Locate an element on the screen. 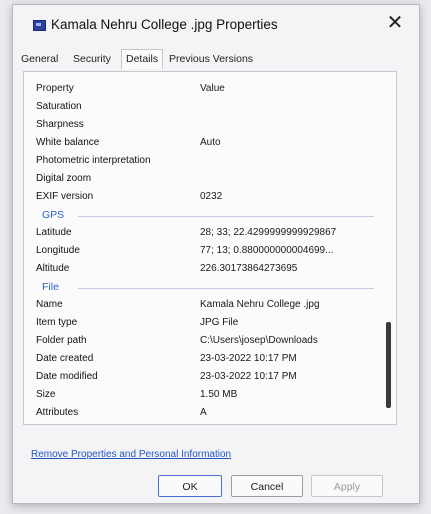 The image size is (431, 514). property-row: Latitude 28; 33; 22.4299999999929867 is located at coordinates (205, 233).